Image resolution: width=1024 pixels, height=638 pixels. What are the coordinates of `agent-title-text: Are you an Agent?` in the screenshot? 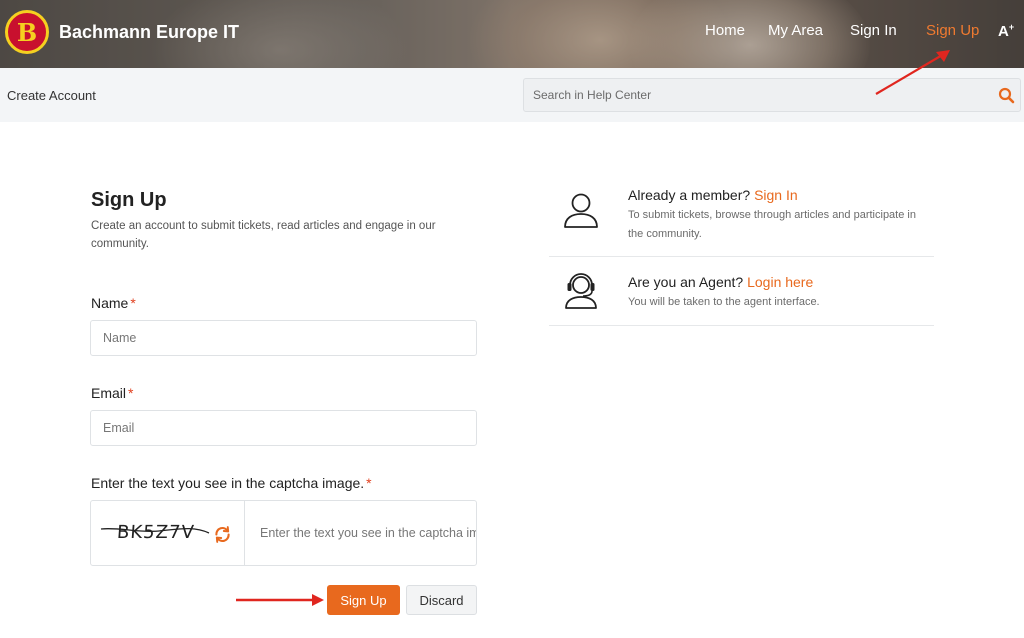 It's located at (686, 282).